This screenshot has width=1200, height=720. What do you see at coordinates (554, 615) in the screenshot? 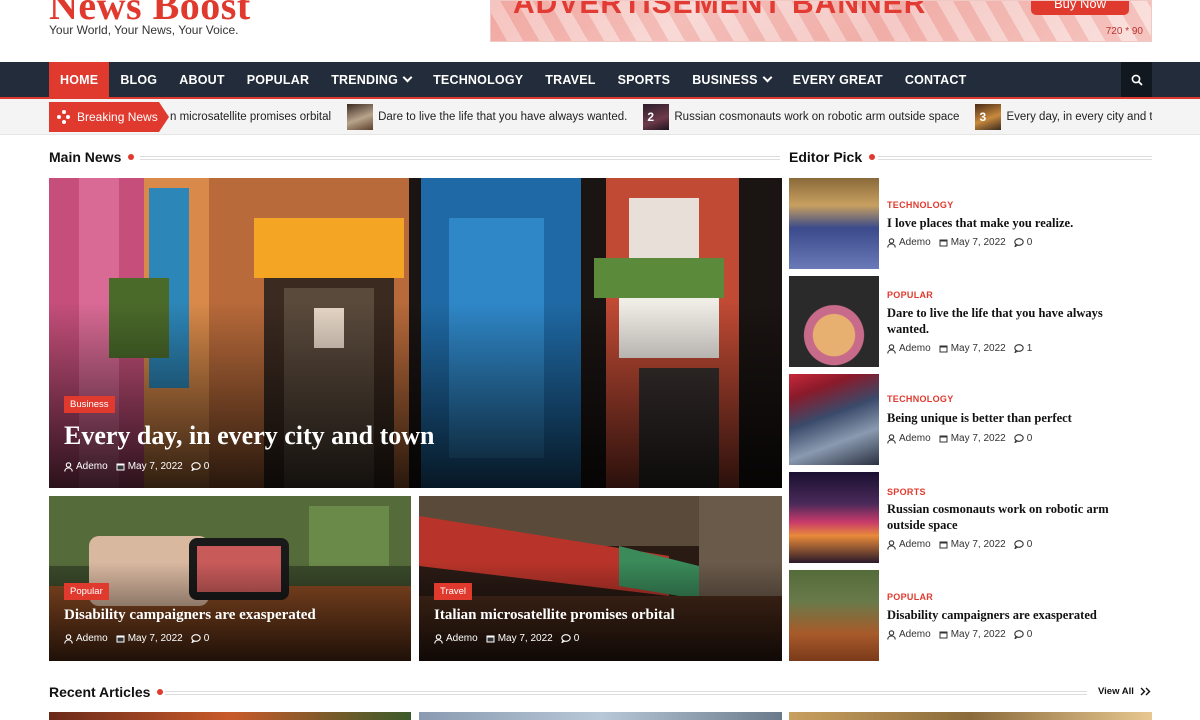
I see `article-title: Italian microsatellite promises orbital` at bounding box center [554, 615].